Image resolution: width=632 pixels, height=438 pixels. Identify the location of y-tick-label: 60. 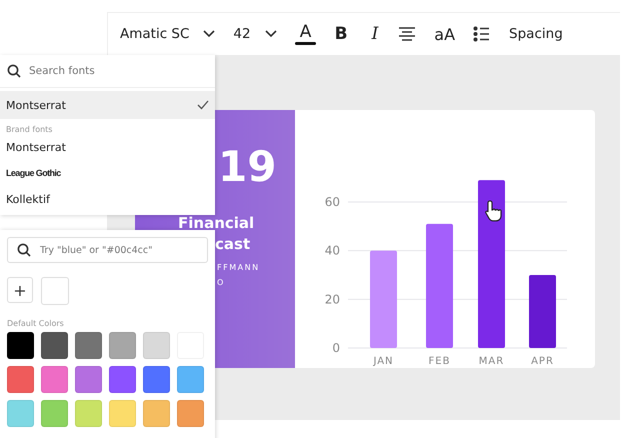
(332, 202).